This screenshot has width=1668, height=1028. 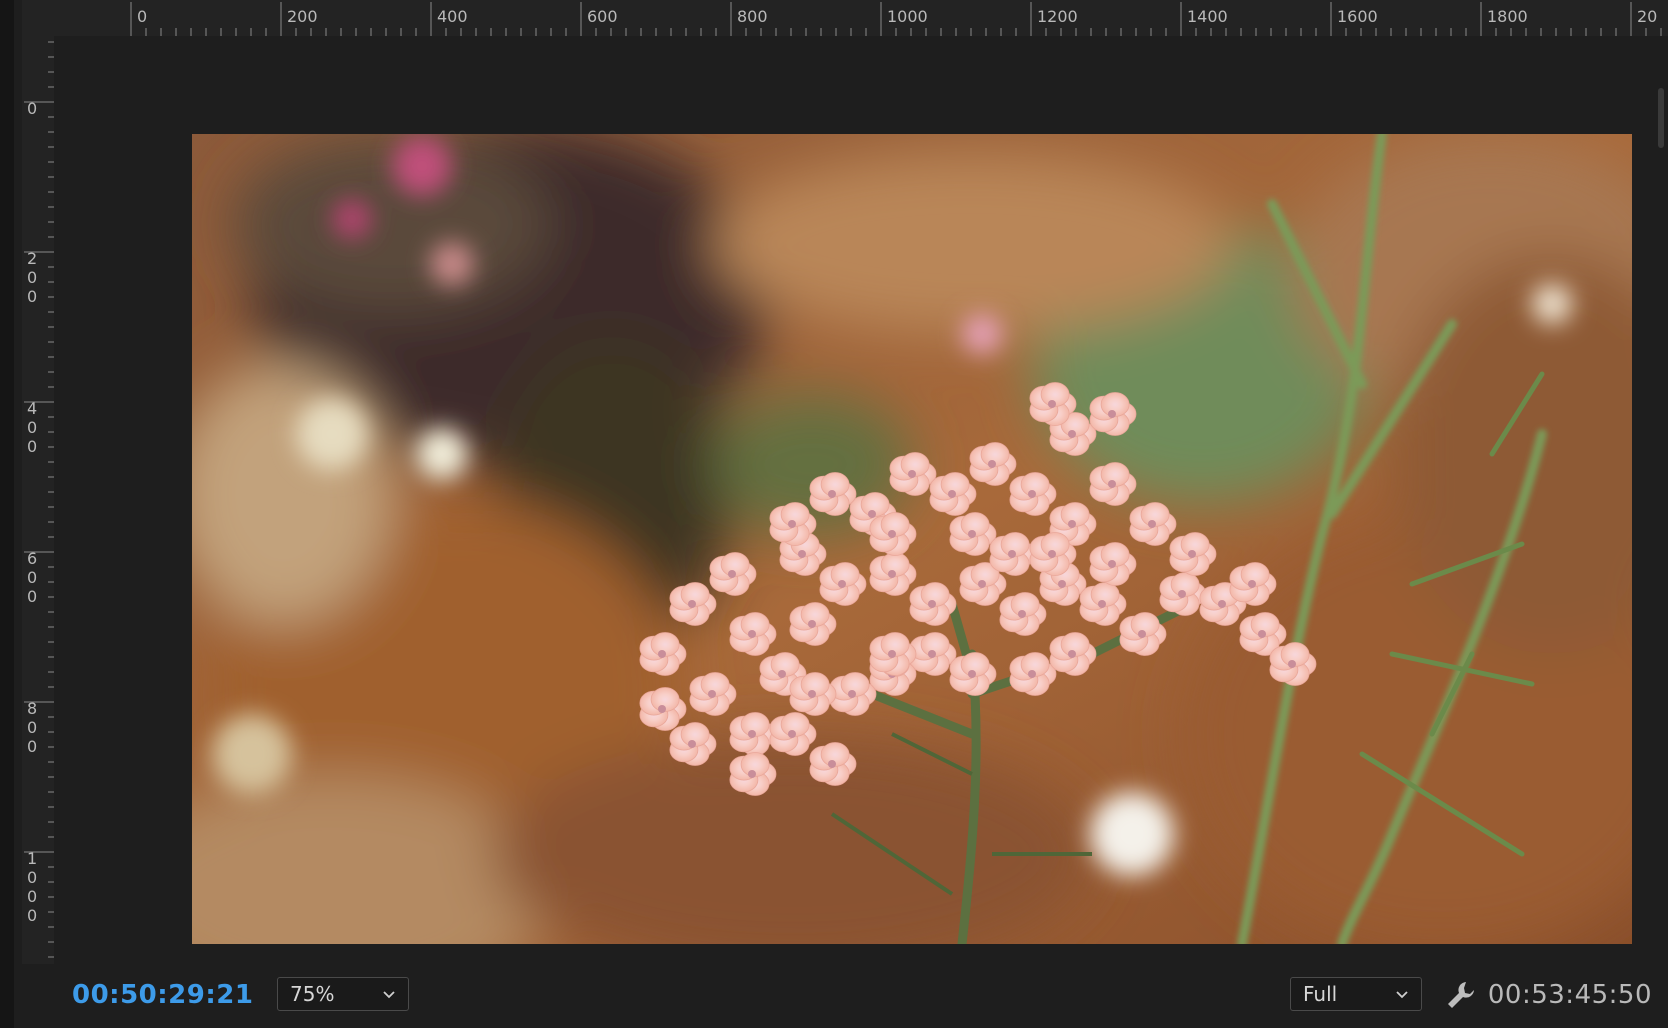 What do you see at coordinates (32, 577) in the screenshot?
I see `ruler-left-label: 600` at bounding box center [32, 577].